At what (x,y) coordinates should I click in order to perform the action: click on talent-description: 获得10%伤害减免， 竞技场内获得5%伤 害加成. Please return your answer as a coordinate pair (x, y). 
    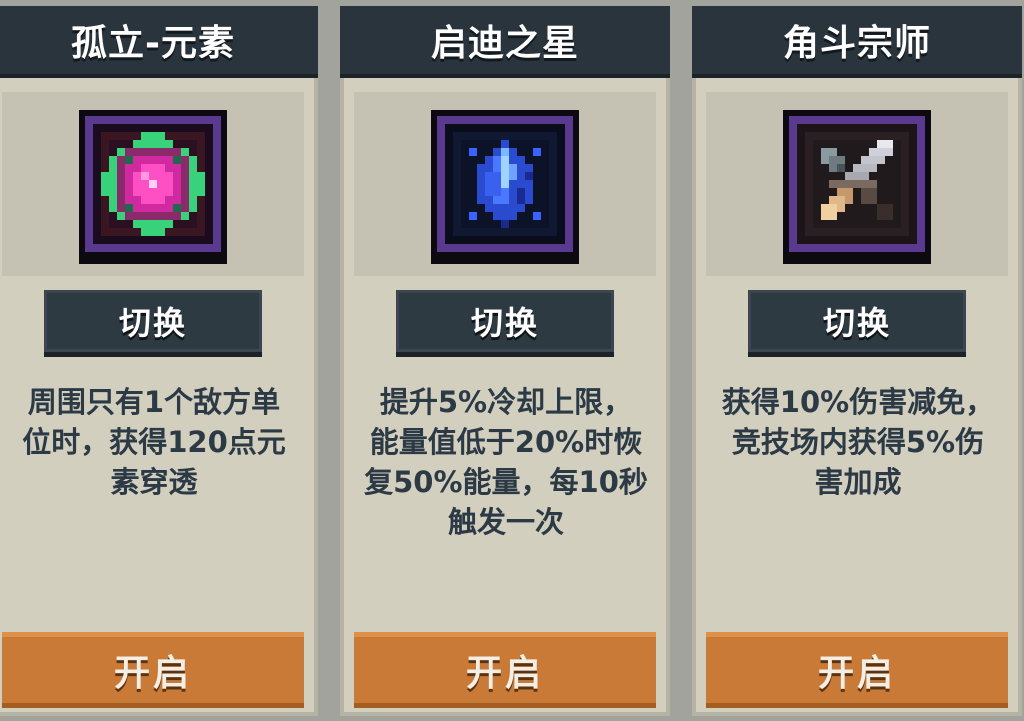
    Looking at the image, I should click on (858, 442).